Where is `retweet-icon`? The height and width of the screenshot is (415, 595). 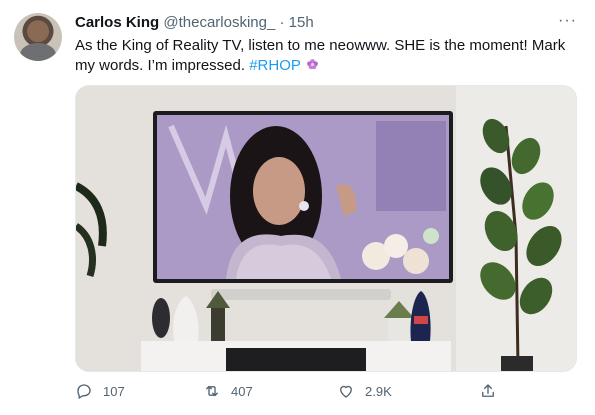
retweet-icon is located at coordinates (212, 391).